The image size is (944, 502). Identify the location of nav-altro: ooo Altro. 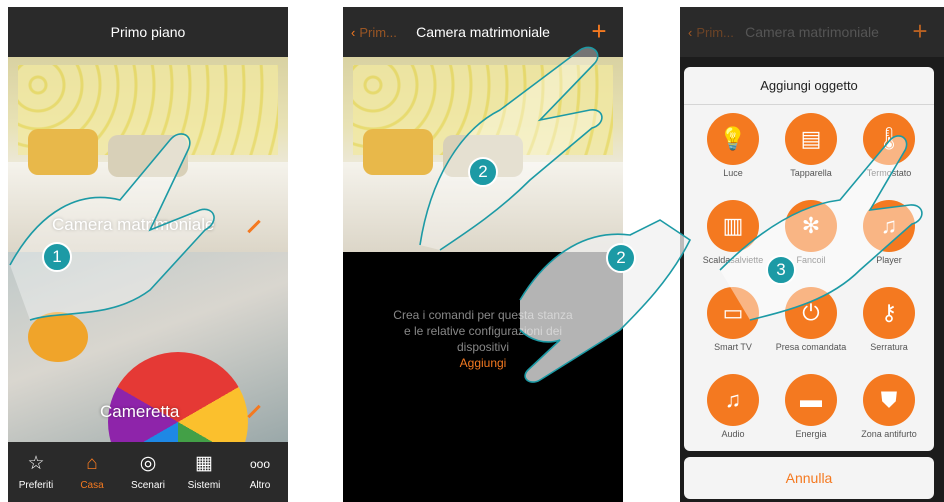
(260, 472).